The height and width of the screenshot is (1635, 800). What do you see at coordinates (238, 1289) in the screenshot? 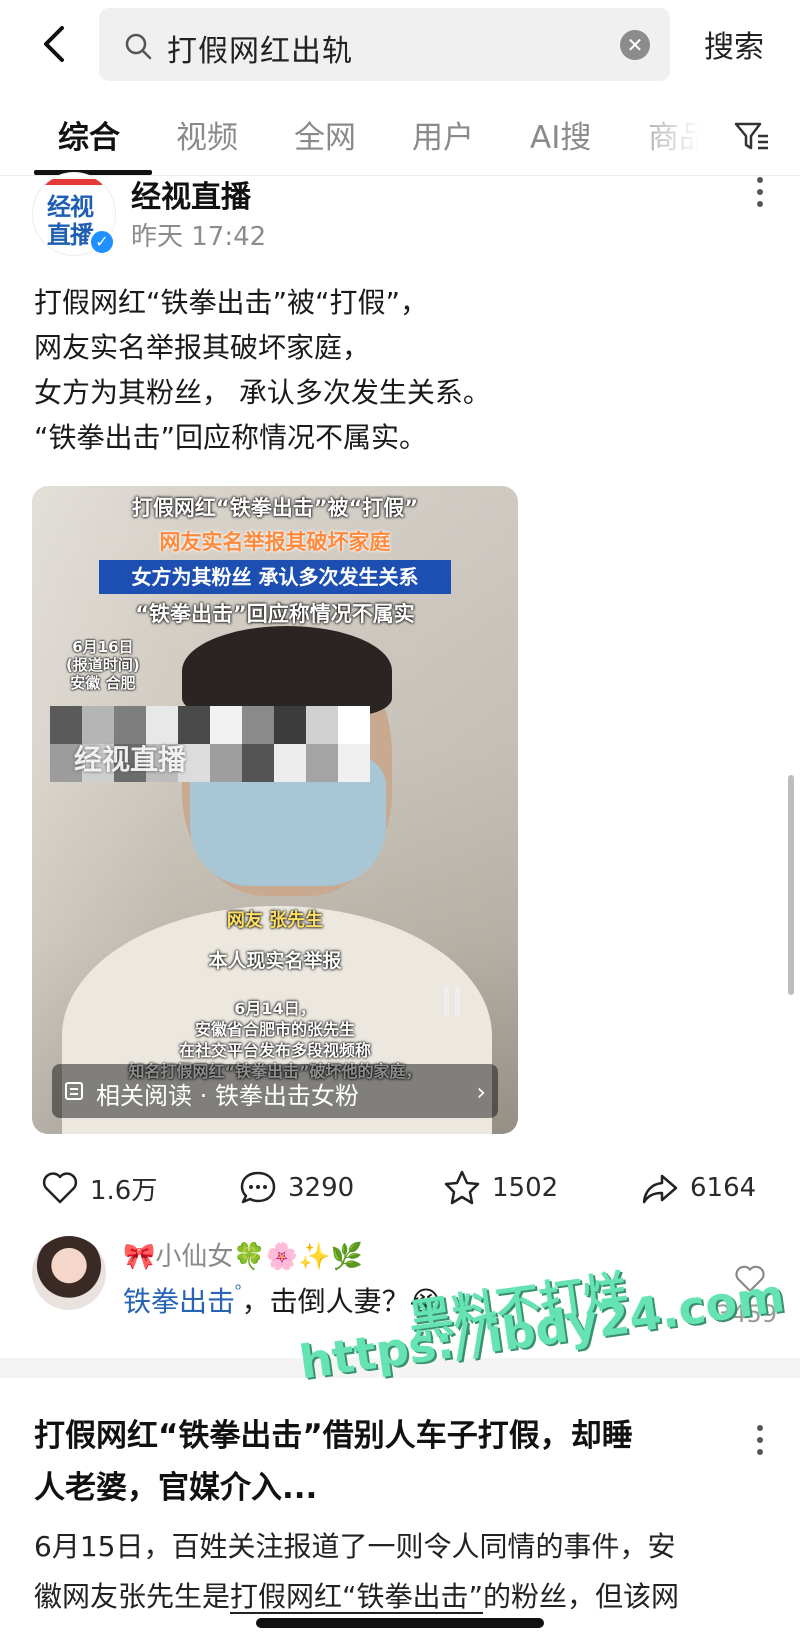
I see `search-icon: ᵒ` at bounding box center [238, 1289].